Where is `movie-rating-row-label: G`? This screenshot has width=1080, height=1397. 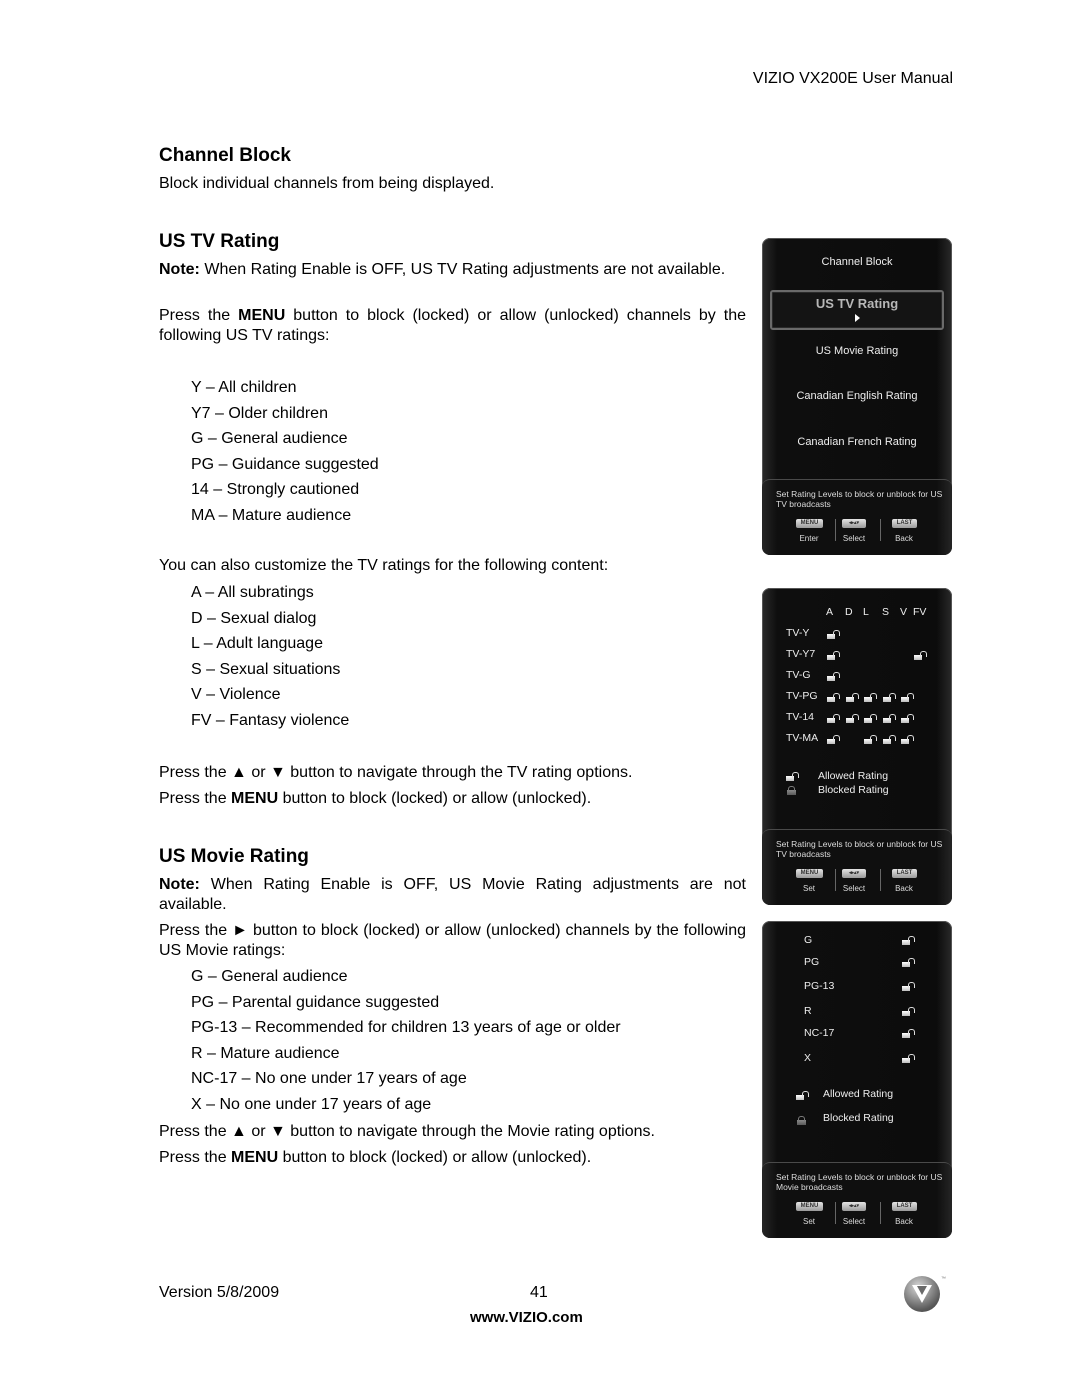
movie-rating-row-label: G is located at coordinates (808, 940).